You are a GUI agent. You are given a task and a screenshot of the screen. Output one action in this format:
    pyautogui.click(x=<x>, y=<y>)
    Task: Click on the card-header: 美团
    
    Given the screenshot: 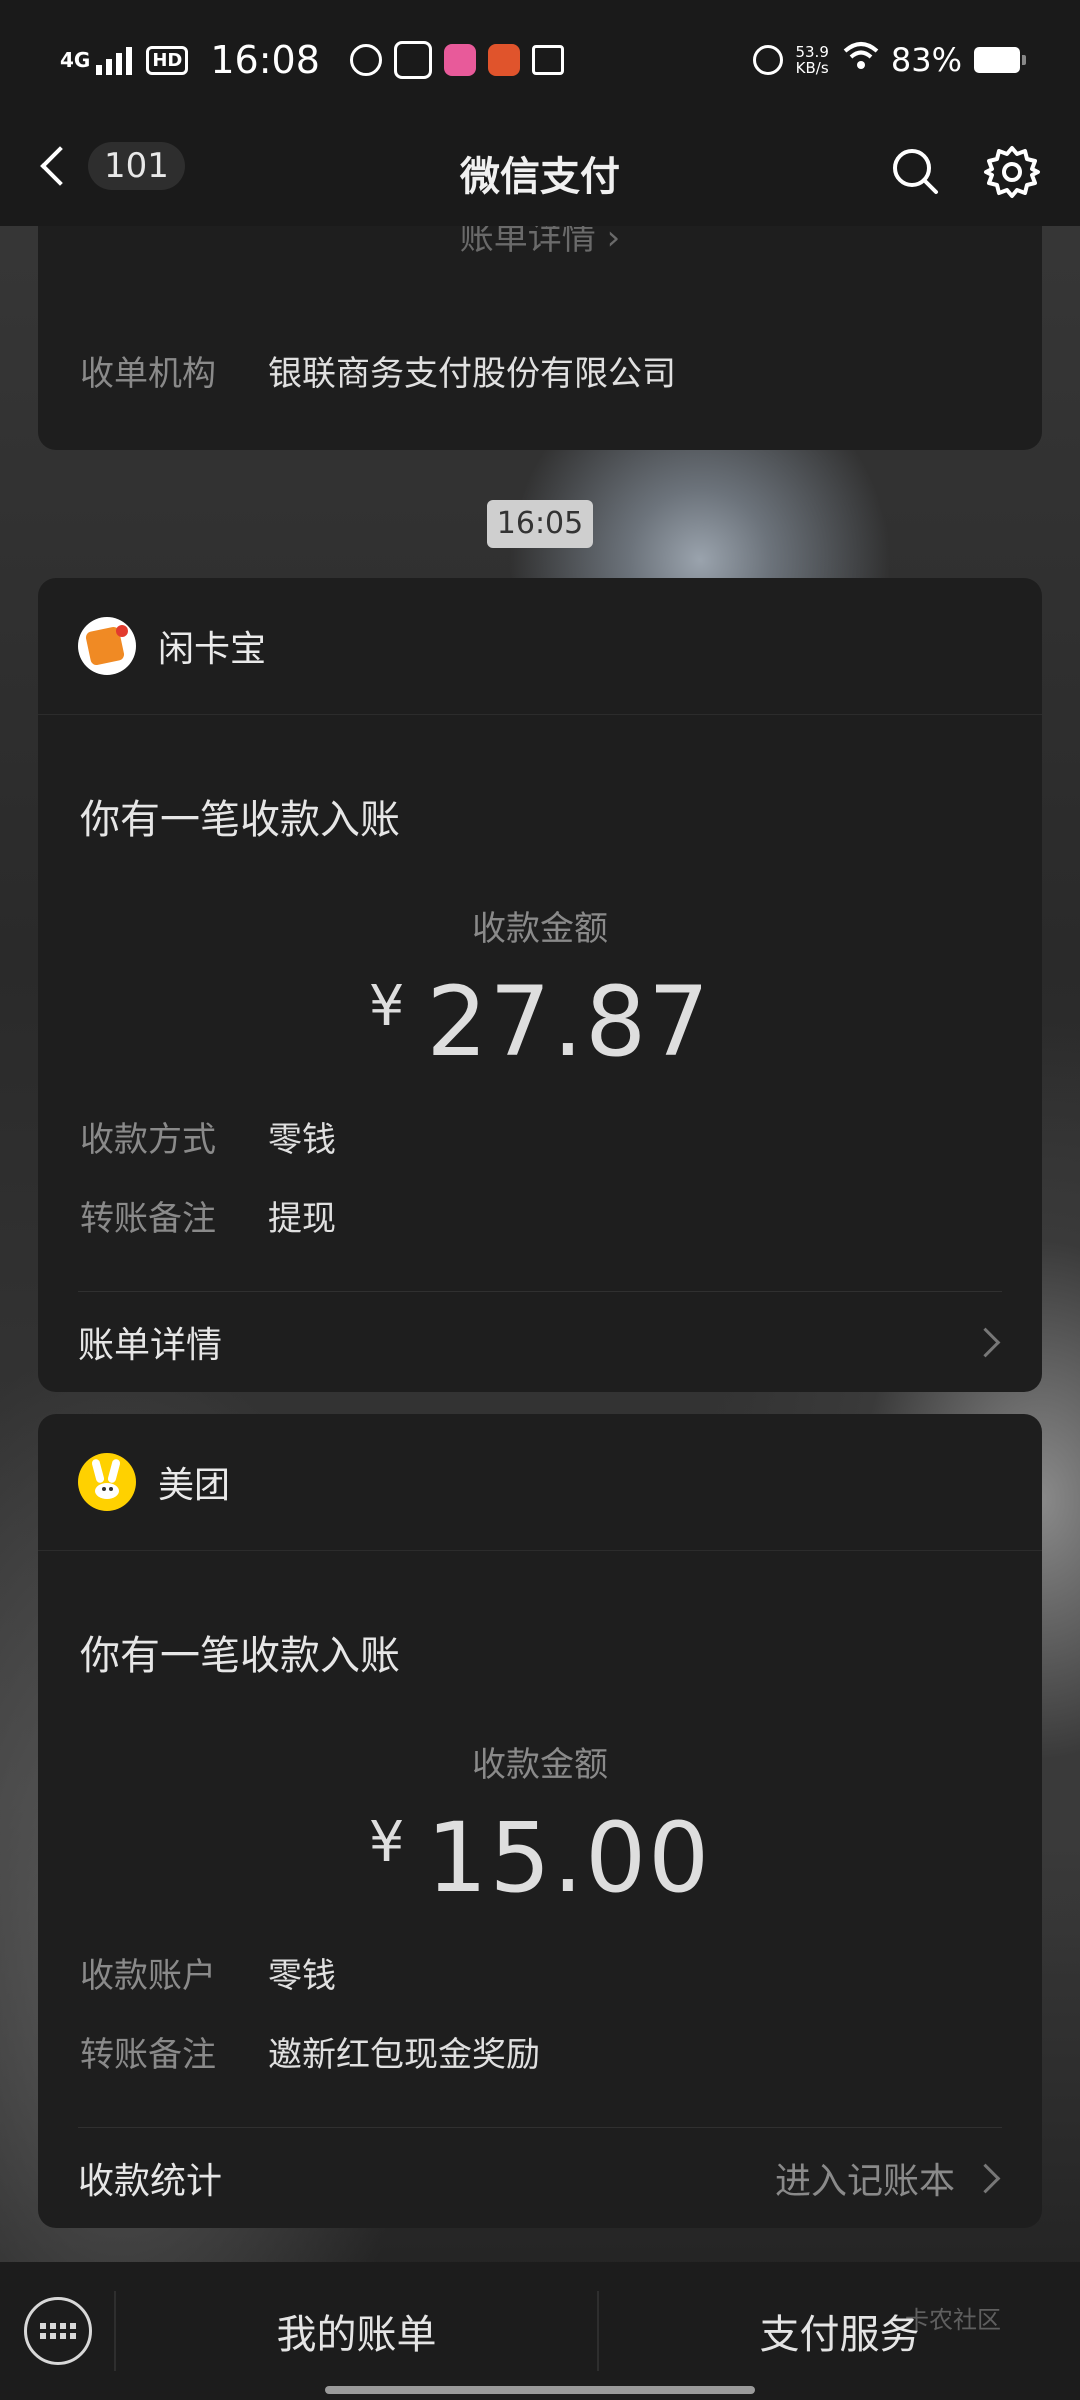 What is the action you would take?
    pyautogui.click(x=540, y=1482)
    